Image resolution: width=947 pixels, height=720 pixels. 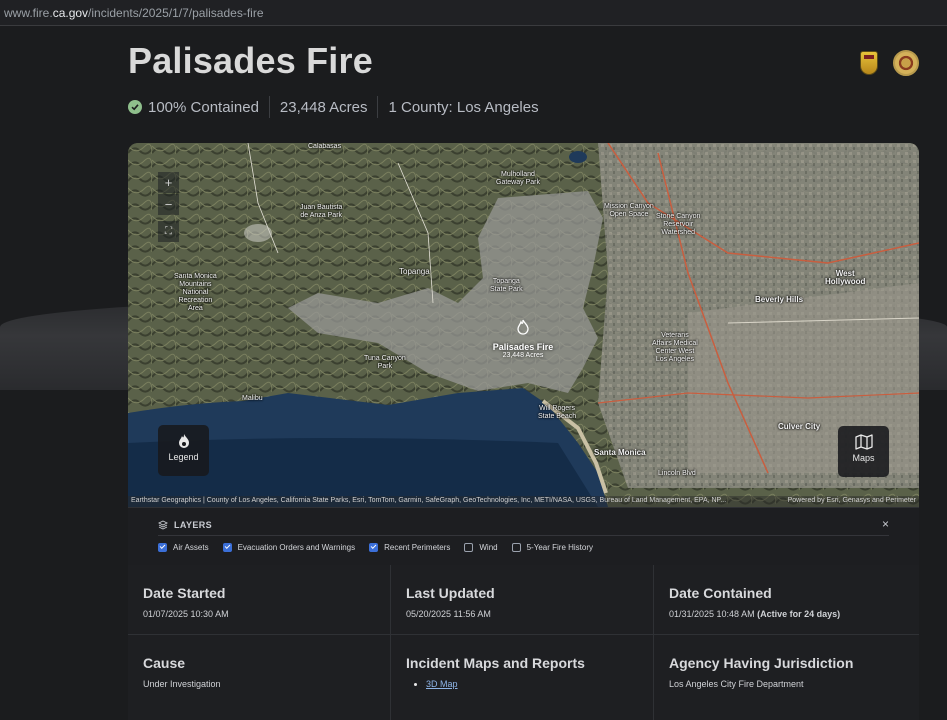 I want to click on last-updated-cell: Last Updated 05/20/2025 11:56 AM, so click(x=522, y=600).